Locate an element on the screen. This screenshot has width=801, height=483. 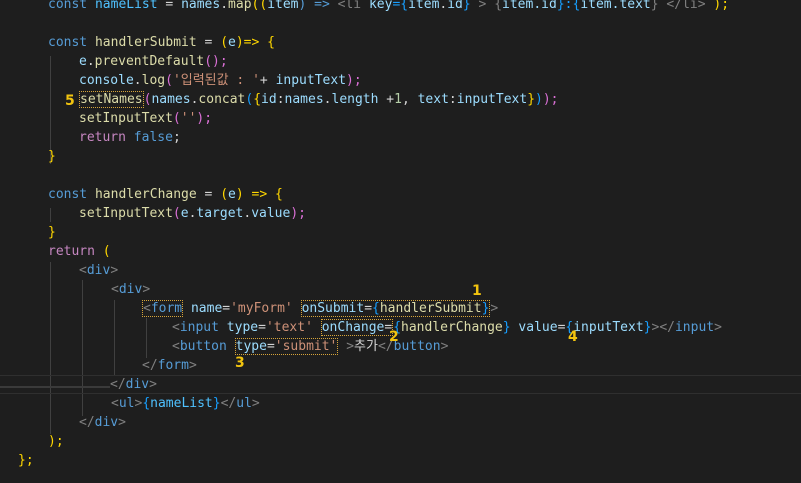
token: }:{ is located at coordinates (568, 6).